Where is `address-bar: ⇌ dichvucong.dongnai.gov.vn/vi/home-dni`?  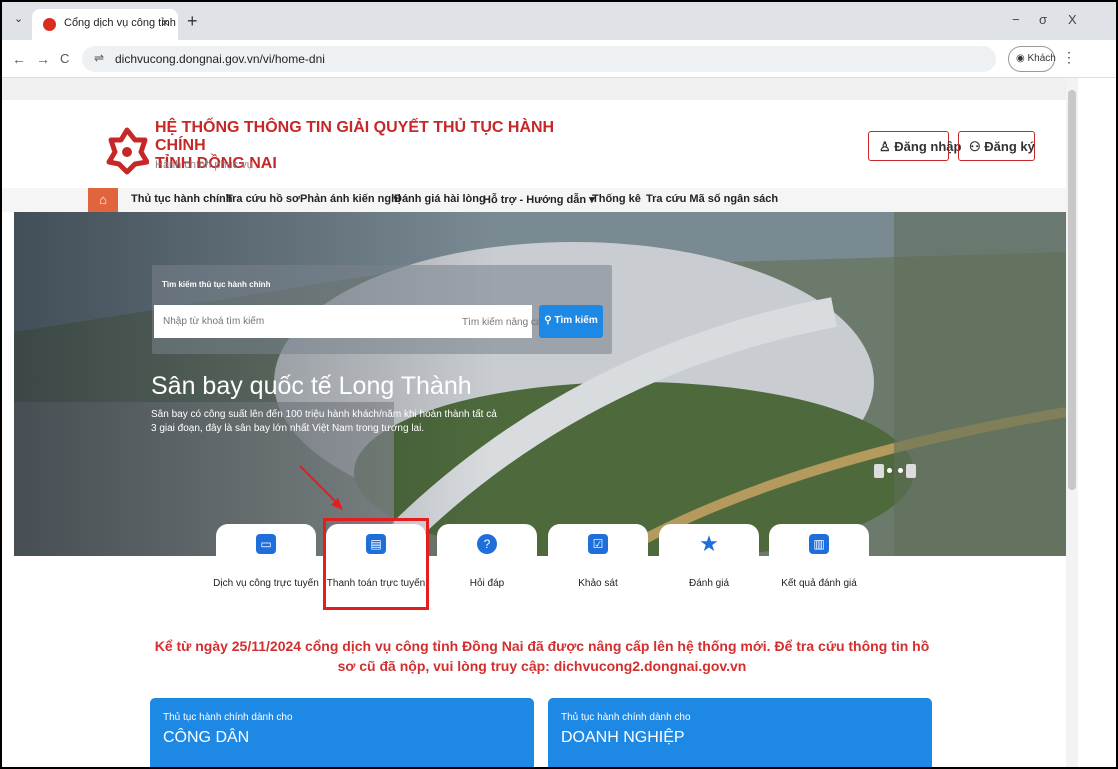 address-bar: ⇌ dichvucong.dongnai.gov.vn/vi/home-dni is located at coordinates (539, 59).